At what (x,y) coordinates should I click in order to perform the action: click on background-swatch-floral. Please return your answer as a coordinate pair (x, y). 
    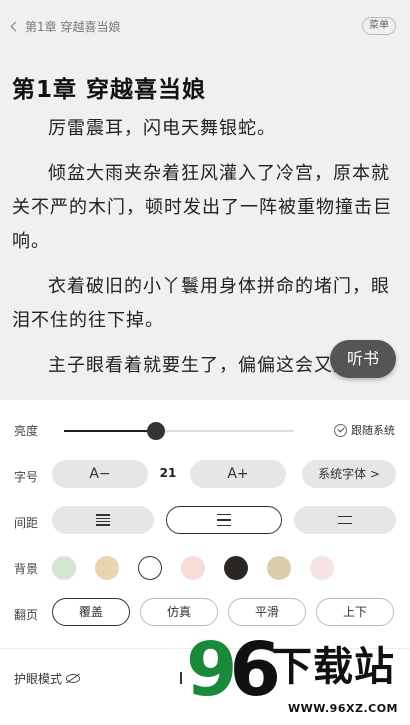
    Looking at the image, I should click on (322, 568).